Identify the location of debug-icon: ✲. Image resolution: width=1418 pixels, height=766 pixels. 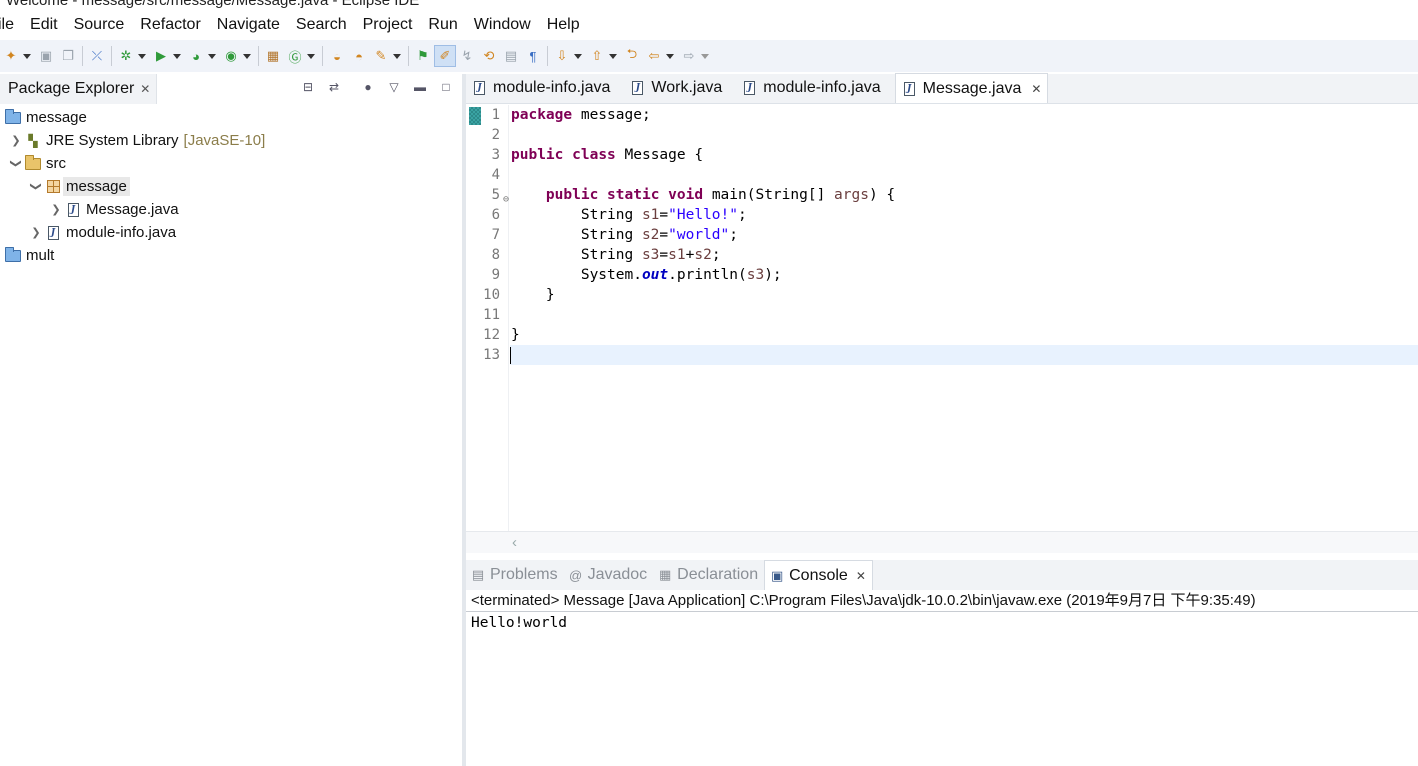
(126, 56).